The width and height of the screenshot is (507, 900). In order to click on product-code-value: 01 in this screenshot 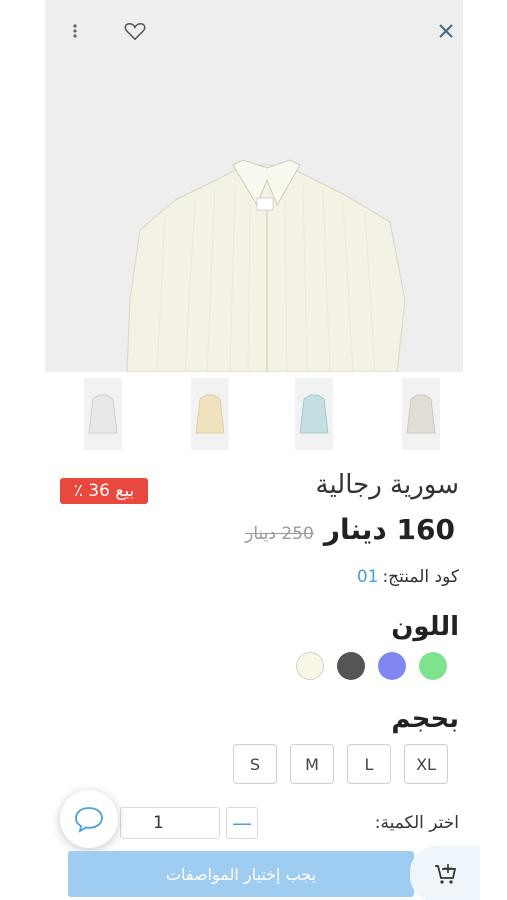, I will do `click(367, 577)`.